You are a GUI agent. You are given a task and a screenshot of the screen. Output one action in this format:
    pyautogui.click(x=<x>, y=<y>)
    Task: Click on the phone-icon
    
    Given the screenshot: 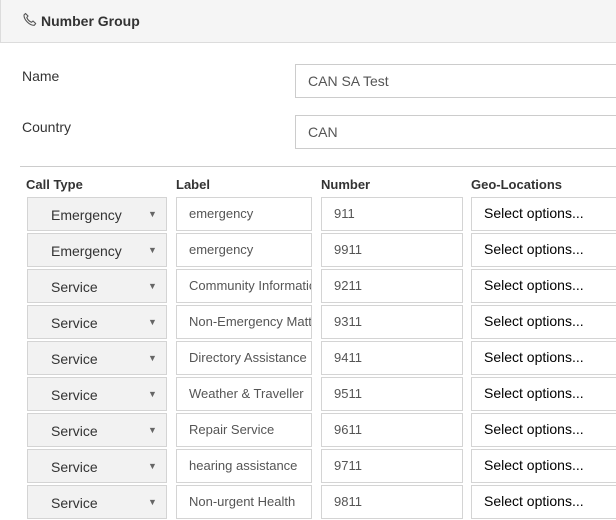 What is the action you would take?
    pyautogui.click(x=30, y=19)
    